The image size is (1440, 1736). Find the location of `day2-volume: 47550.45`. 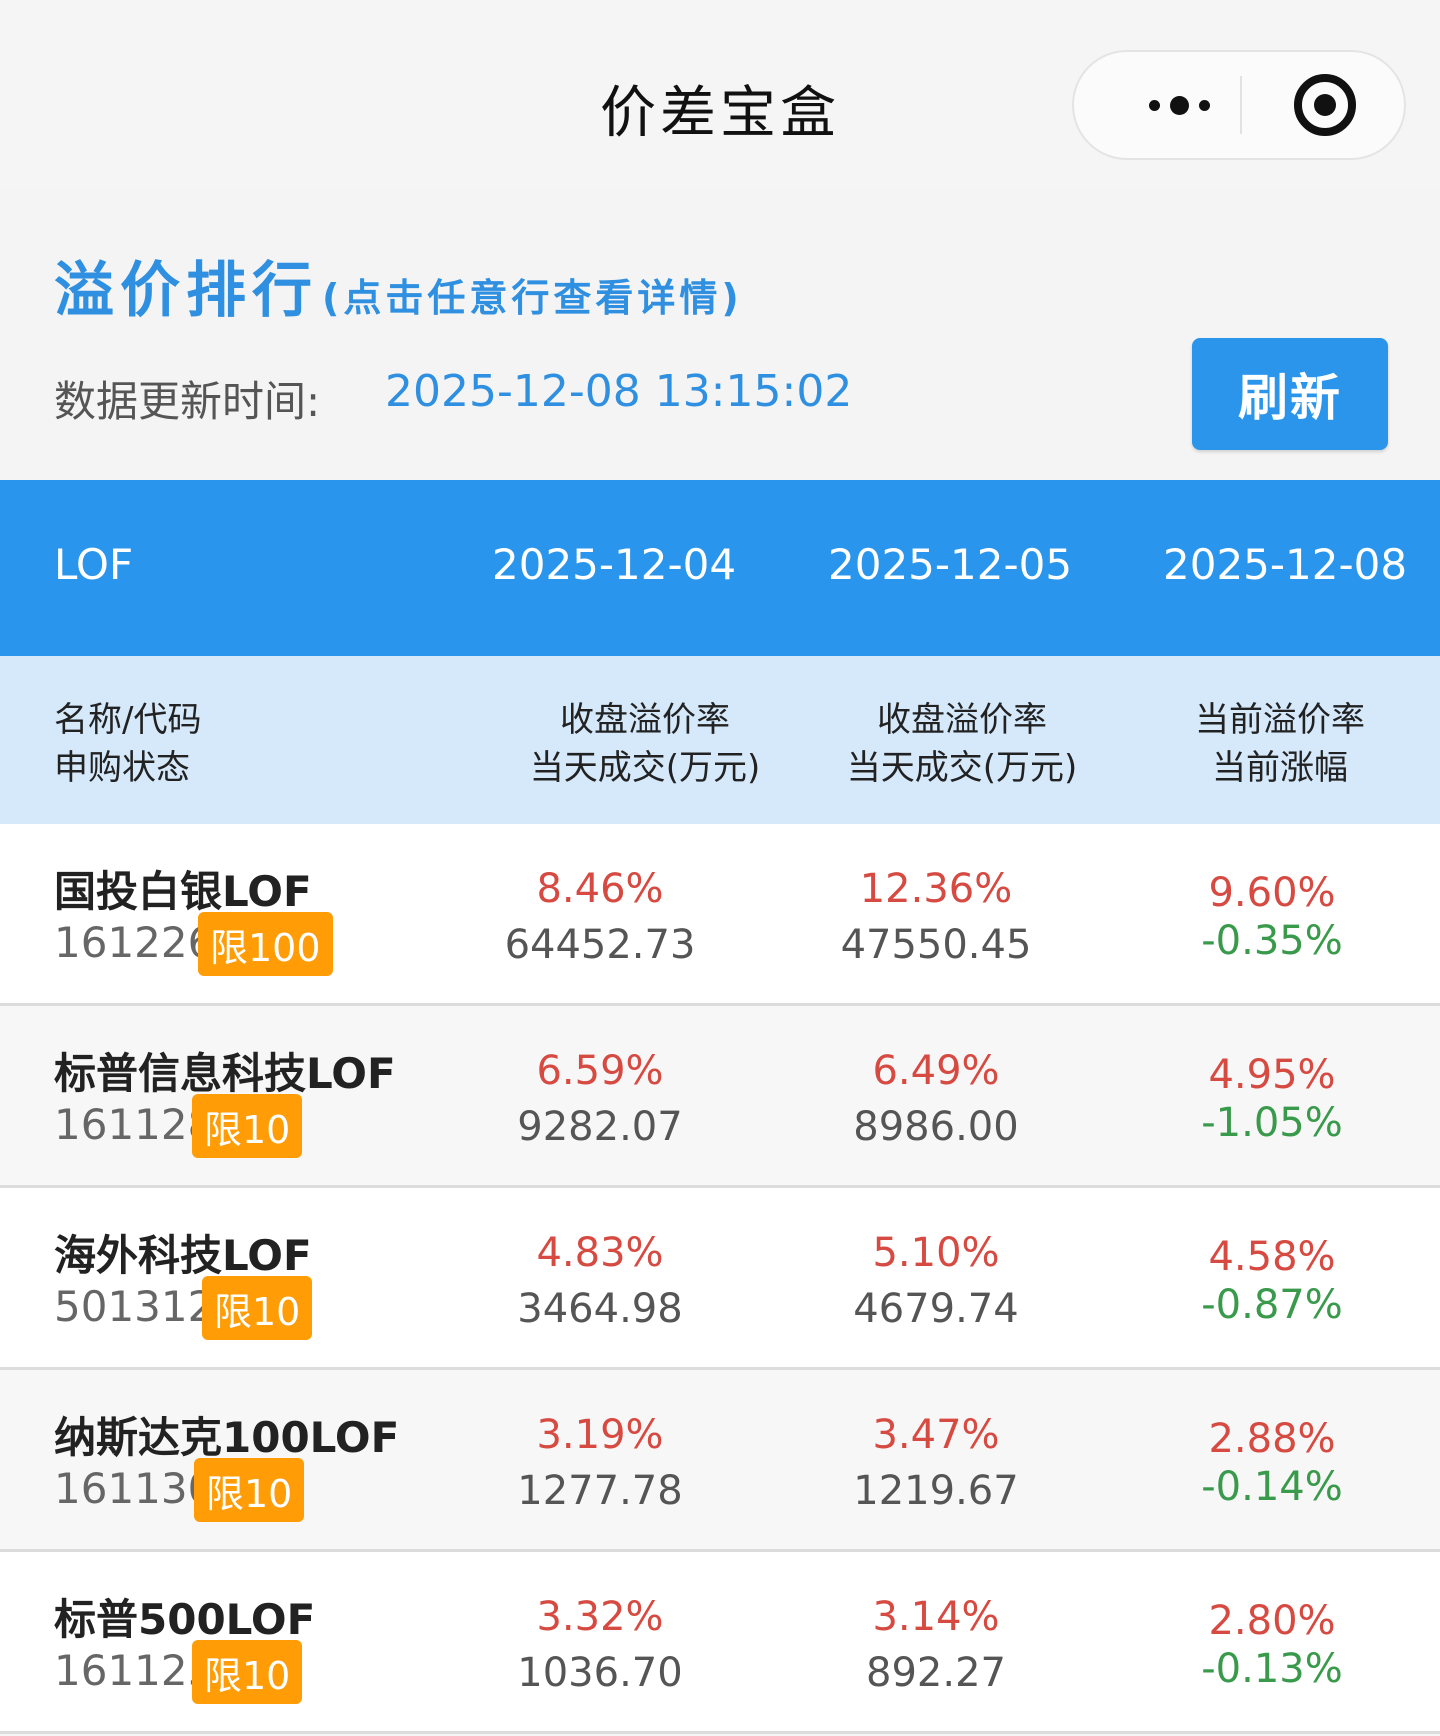

day2-volume: 47550.45 is located at coordinates (936, 945).